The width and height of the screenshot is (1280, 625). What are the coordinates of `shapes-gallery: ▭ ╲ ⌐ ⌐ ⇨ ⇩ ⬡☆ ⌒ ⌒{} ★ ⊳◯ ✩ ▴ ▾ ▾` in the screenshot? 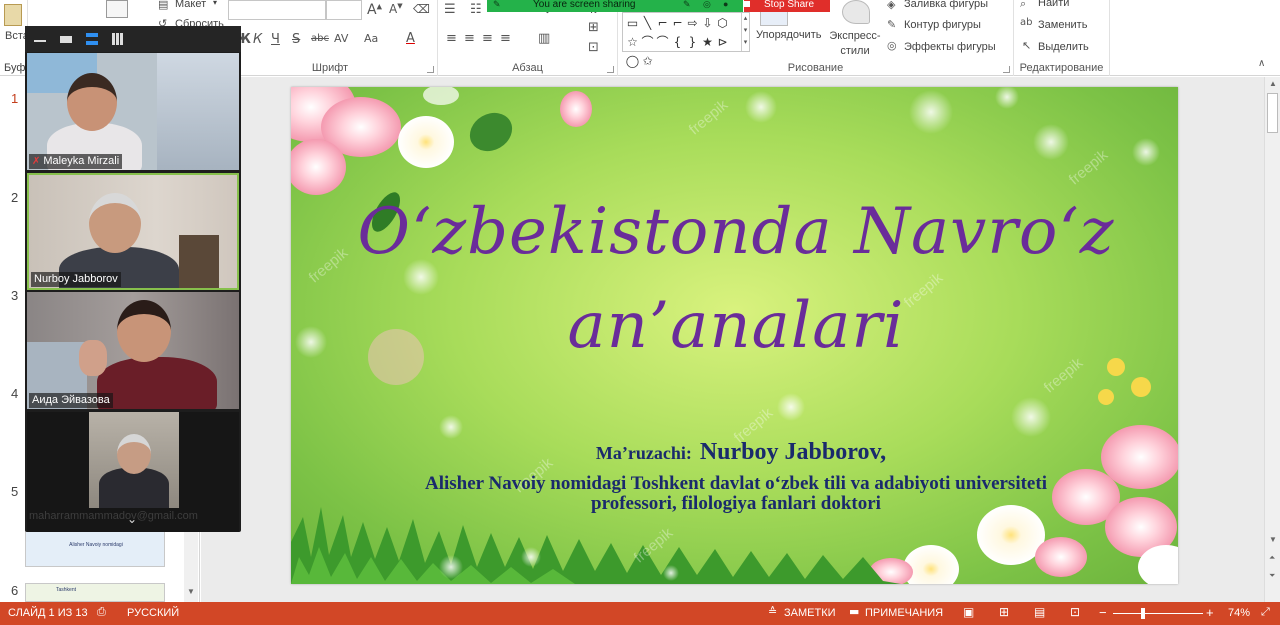 It's located at (686, 40).